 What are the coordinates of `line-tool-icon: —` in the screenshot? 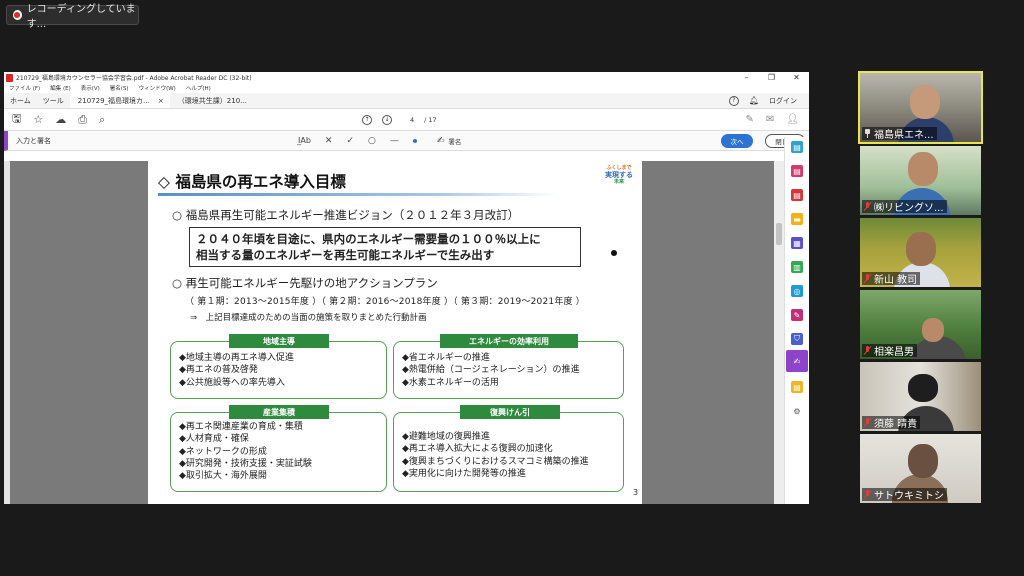 It's located at (394, 141).